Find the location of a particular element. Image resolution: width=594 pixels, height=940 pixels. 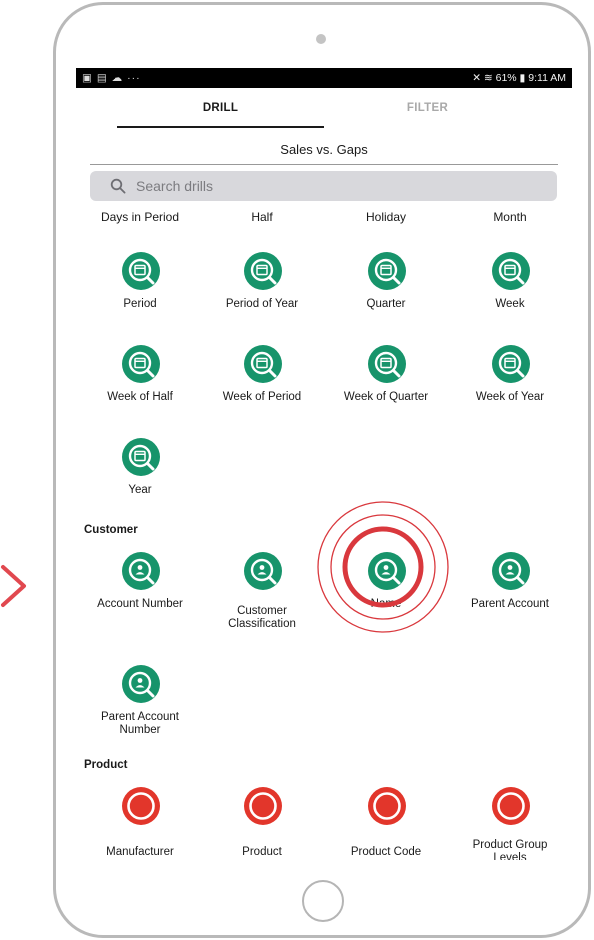

section-heading-customer: Customer is located at coordinates (111, 530).